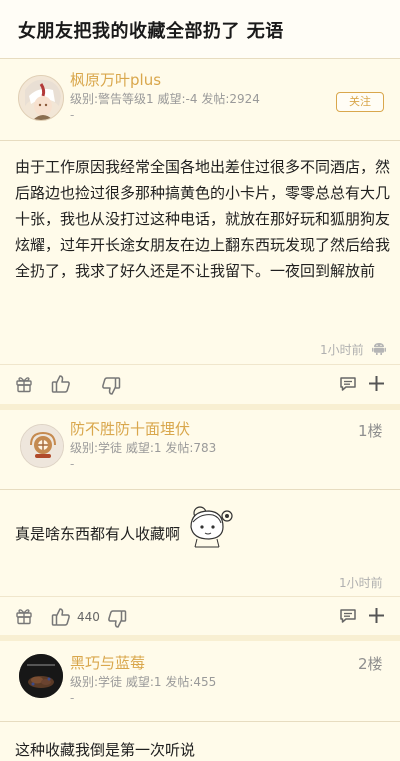 This screenshot has width=400, height=761. Describe the element at coordinates (151, 31) in the screenshot. I see `thread-title: 女朋友把我的收藏全部扔了 无语` at that location.